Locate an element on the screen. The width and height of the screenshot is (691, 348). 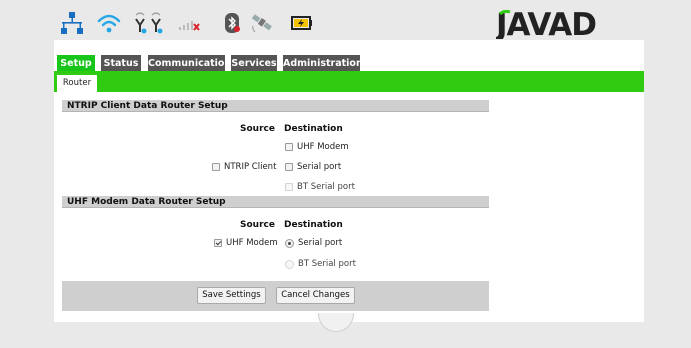
ntrip-dest-bt-serial-port-label: BT Serial port is located at coordinates (326, 187).